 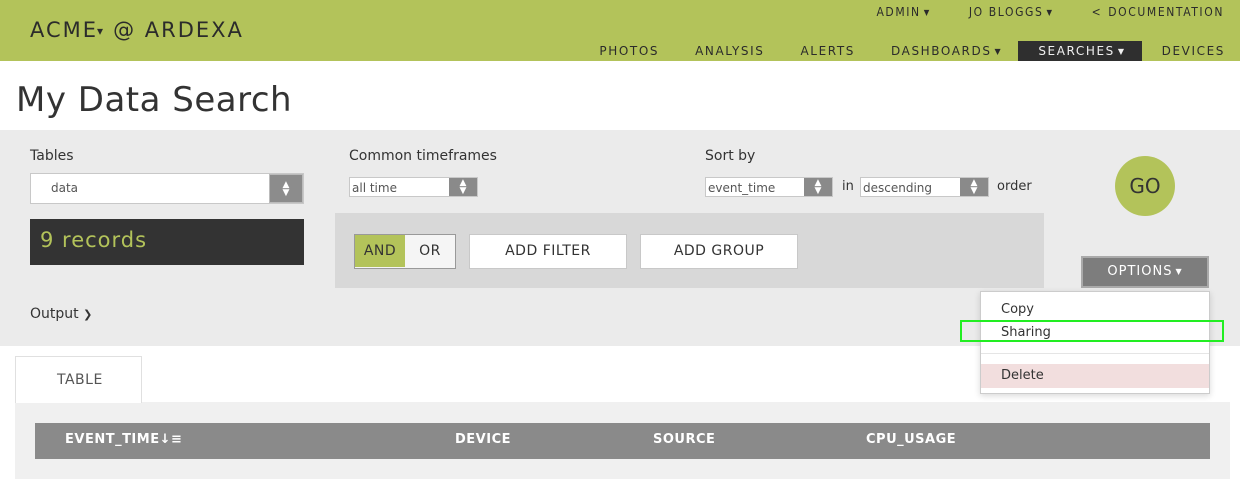 What do you see at coordinates (684, 439) in the screenshot?
I see `column-header-source: SOURCE` at bounding box center [684, 439].